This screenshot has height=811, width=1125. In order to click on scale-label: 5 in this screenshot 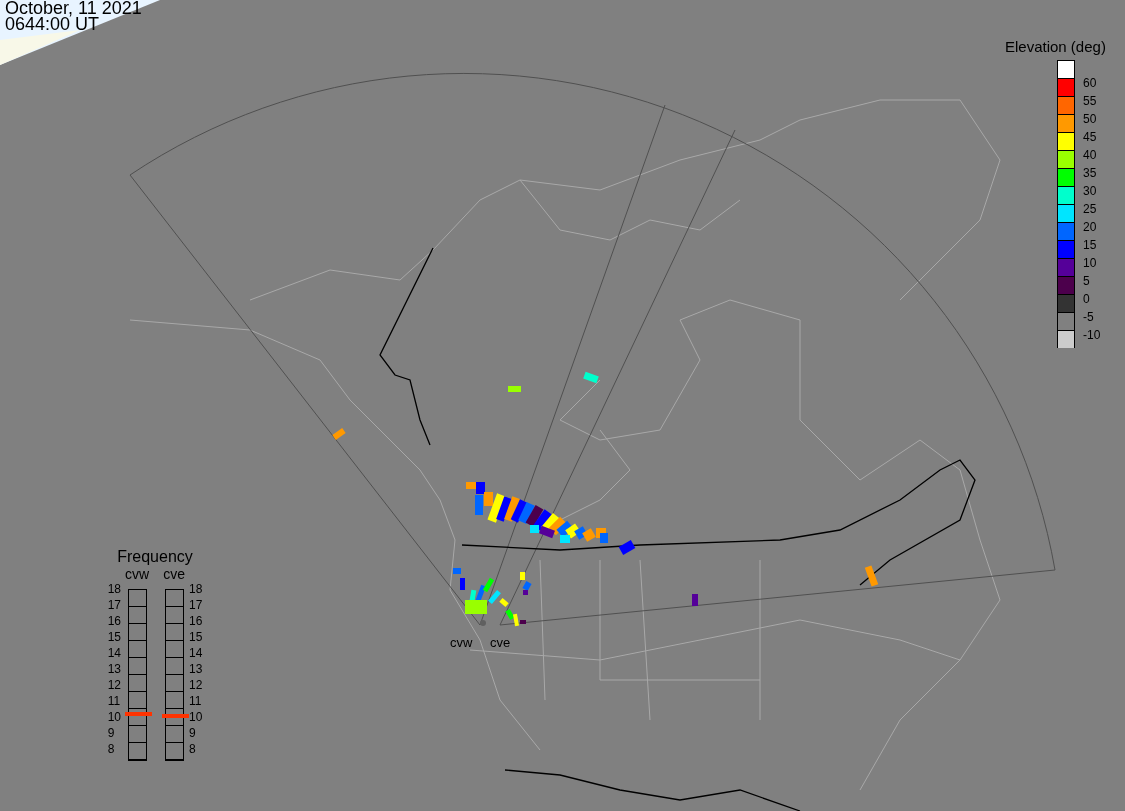, I will do `click(1086, 281)`.